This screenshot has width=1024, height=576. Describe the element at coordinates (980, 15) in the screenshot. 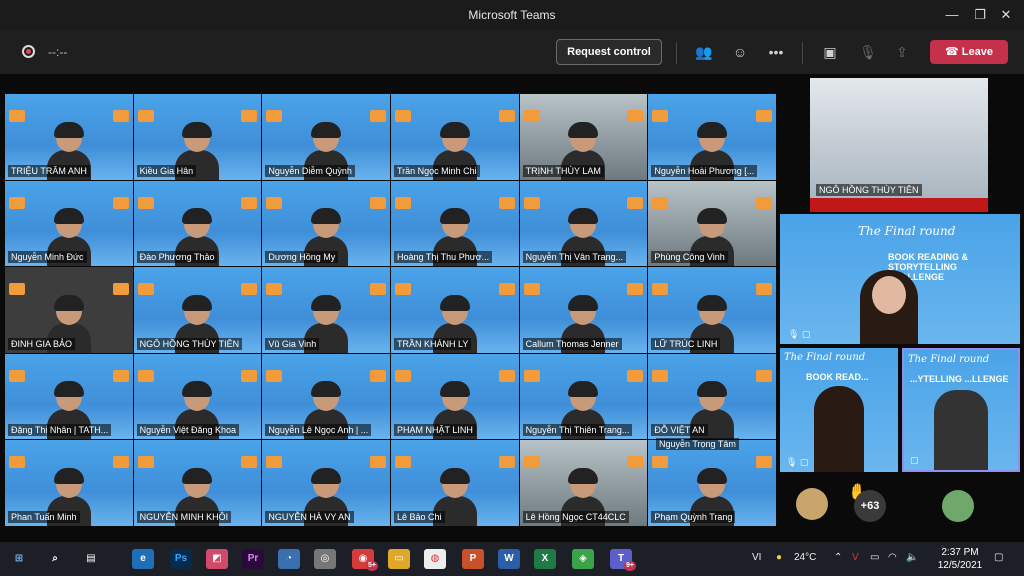

I see `maximize-button: ❐` at that location.